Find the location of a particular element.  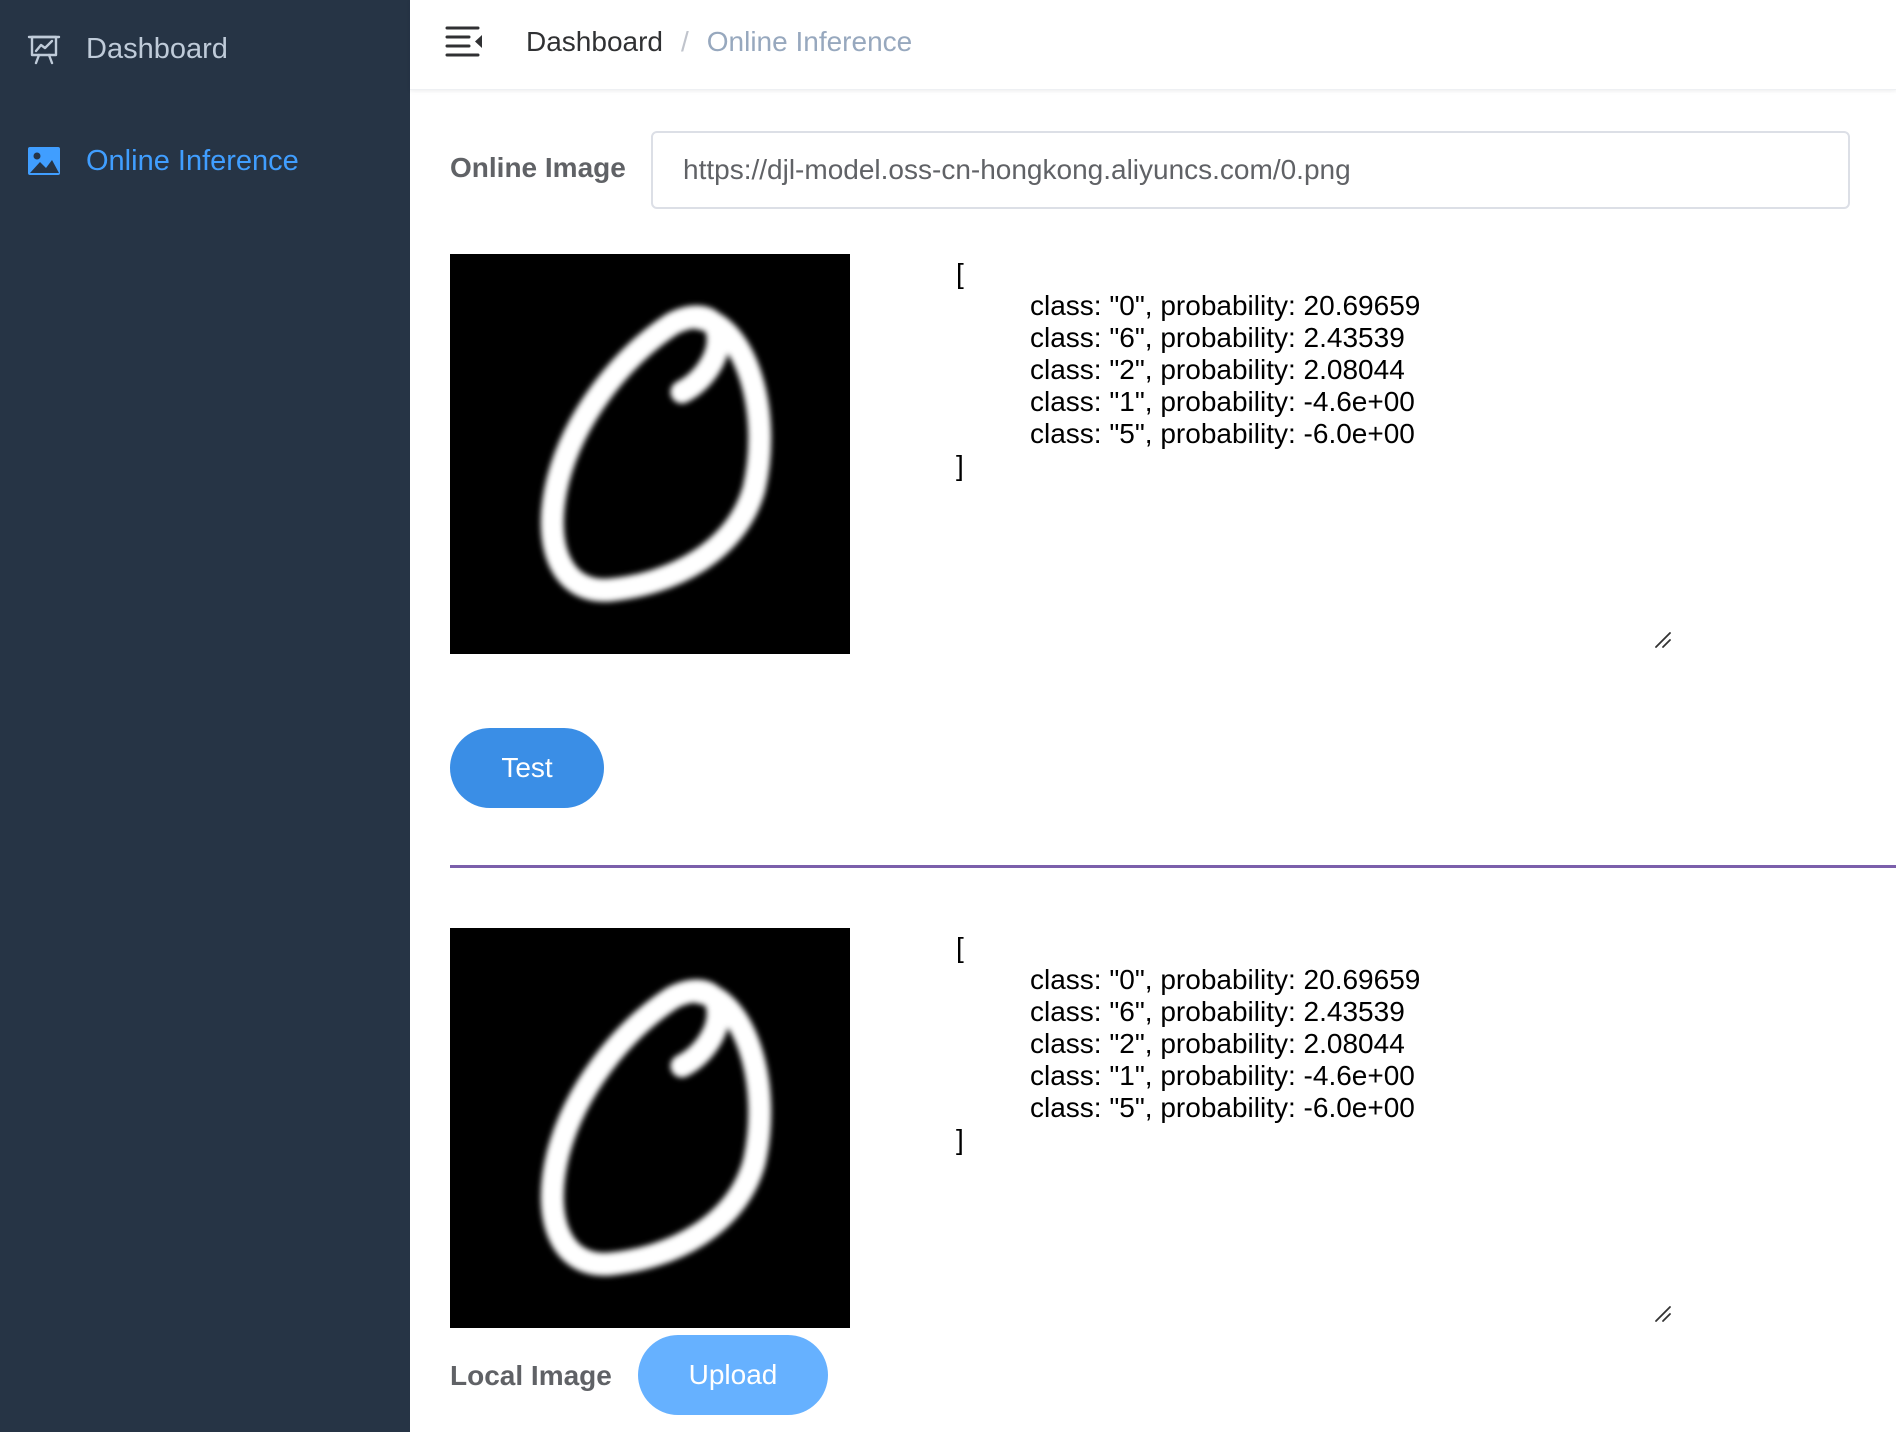

sidebar-item-dashboard: Dashboard is located at coordinates (205, 49).